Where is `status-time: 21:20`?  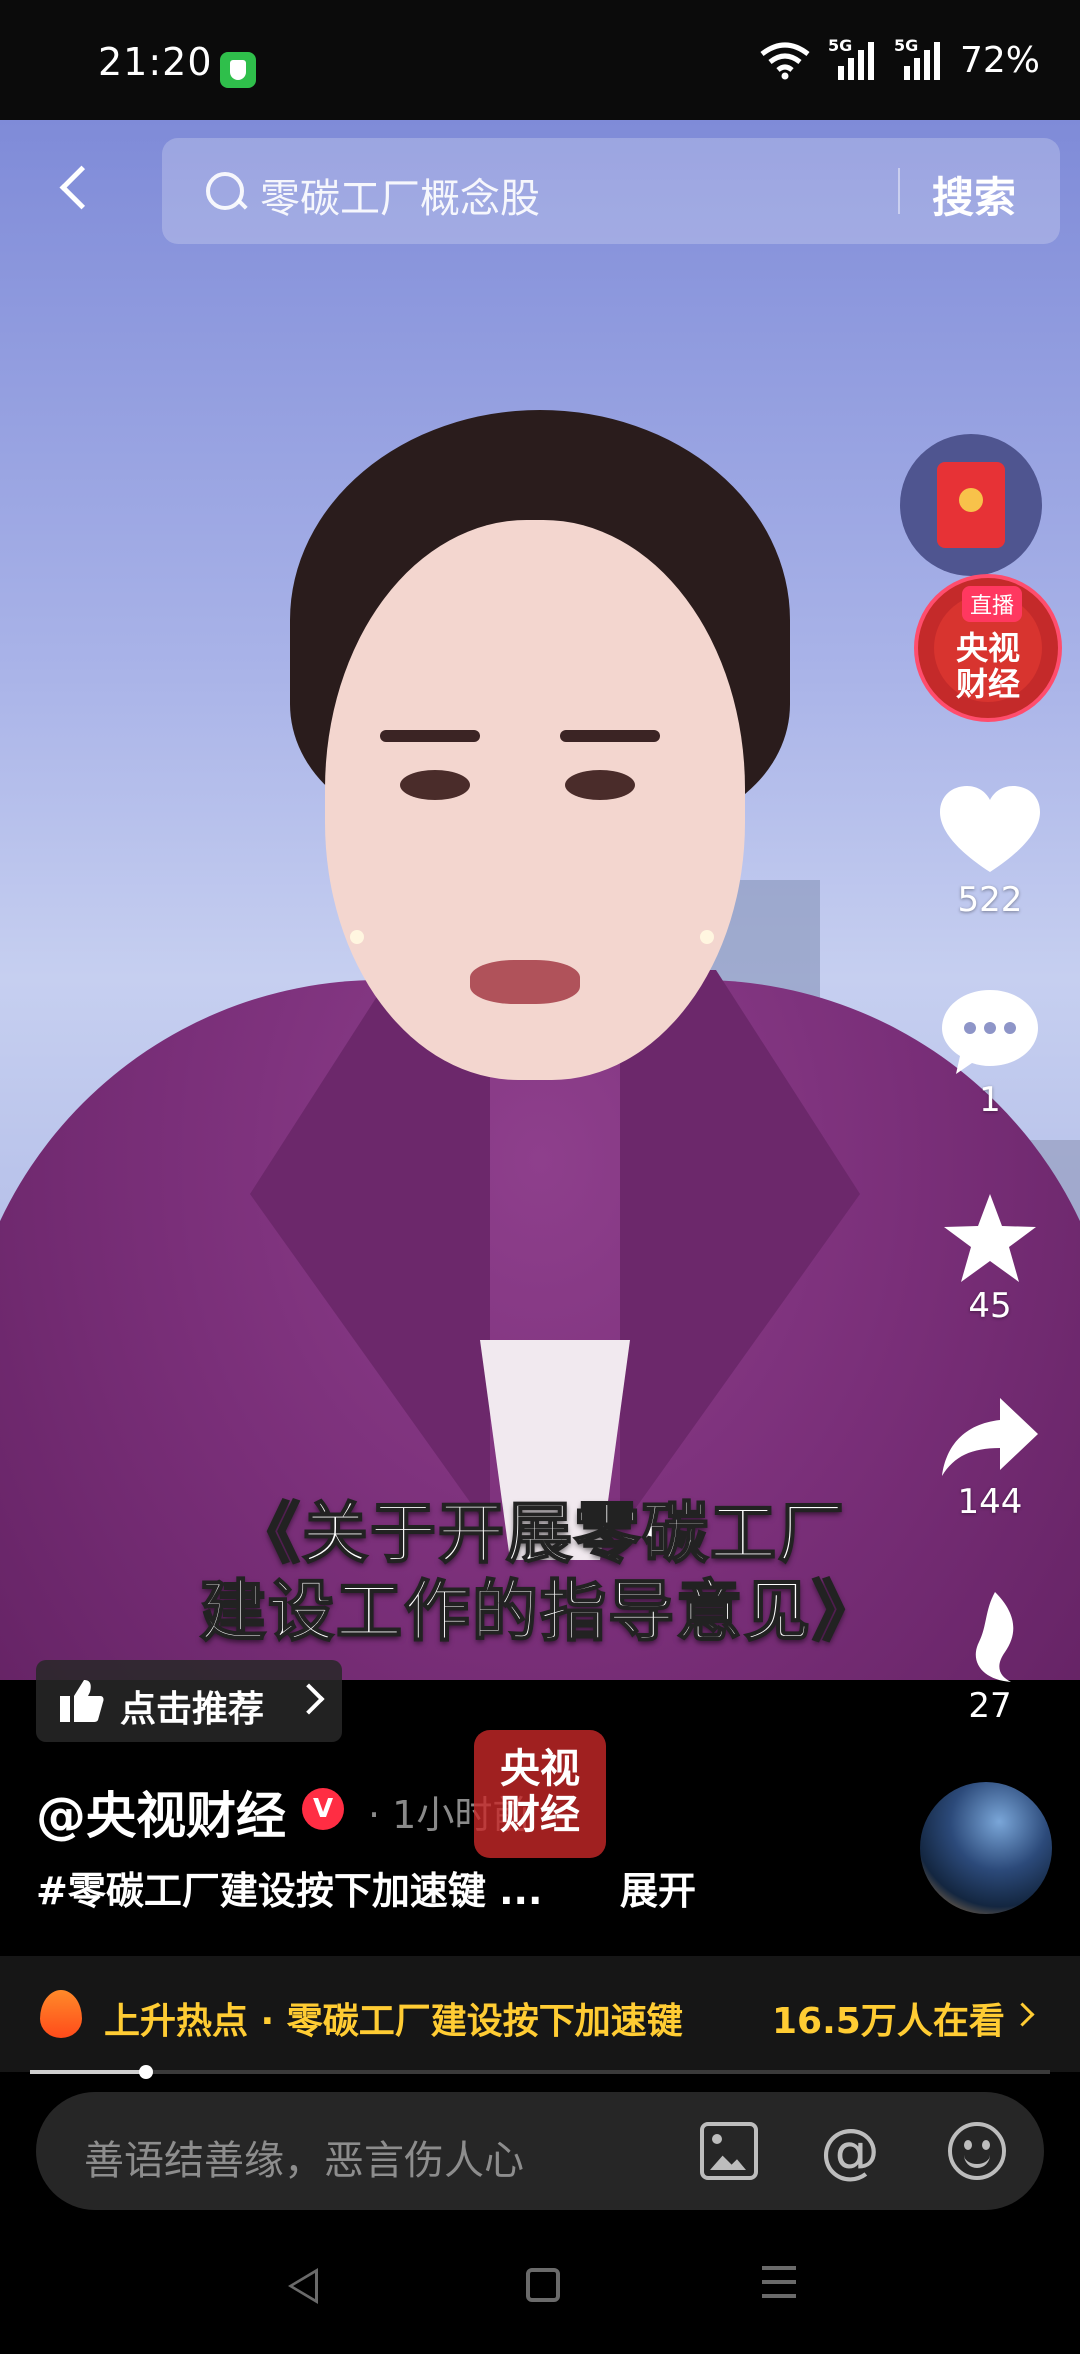 status-time: 21:20 is located at coordinates (155, 62).